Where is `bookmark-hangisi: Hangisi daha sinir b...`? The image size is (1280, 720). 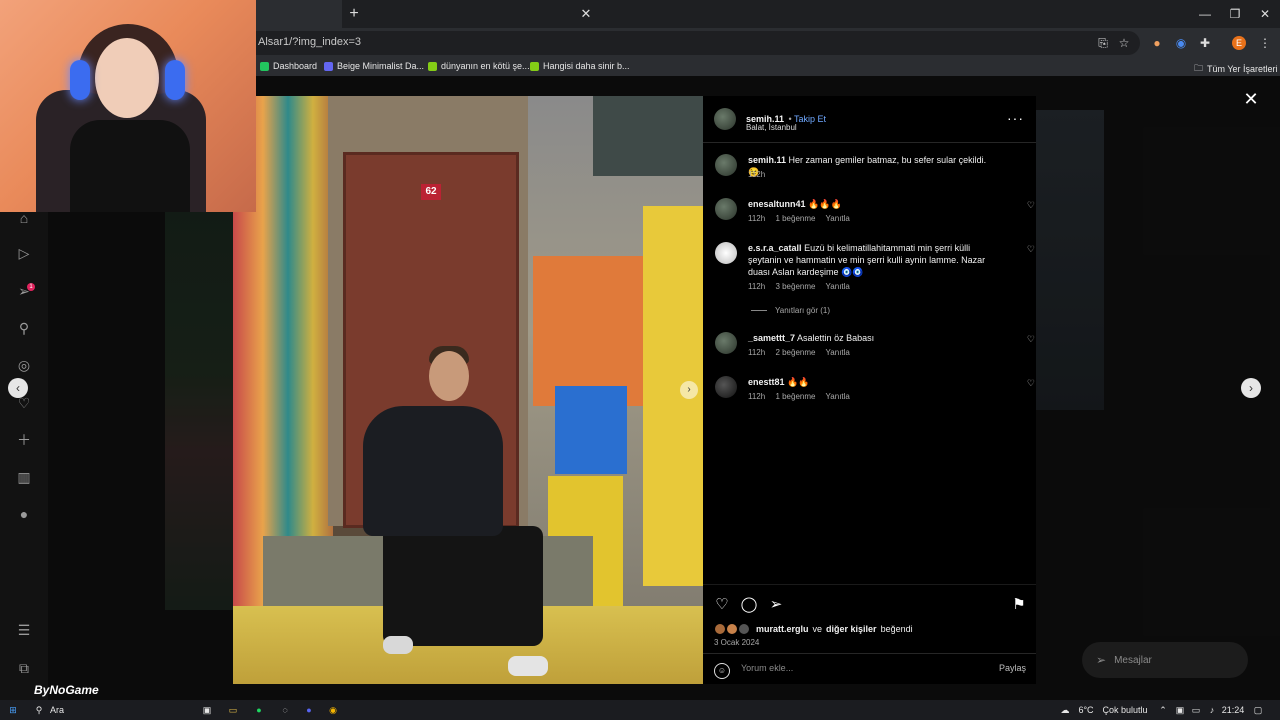 bookmark-hangisi: Hangisi daha sinir b... is located at coordinates (580, 66).